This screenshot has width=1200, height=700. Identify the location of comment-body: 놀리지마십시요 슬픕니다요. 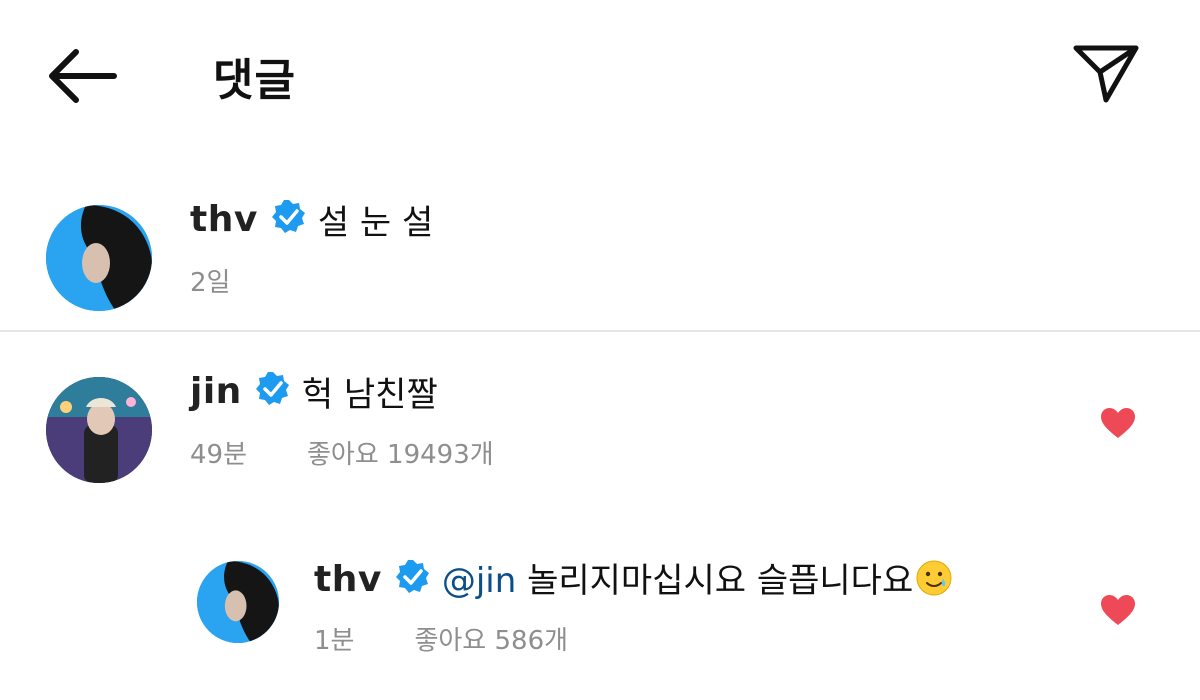
(720, 580).